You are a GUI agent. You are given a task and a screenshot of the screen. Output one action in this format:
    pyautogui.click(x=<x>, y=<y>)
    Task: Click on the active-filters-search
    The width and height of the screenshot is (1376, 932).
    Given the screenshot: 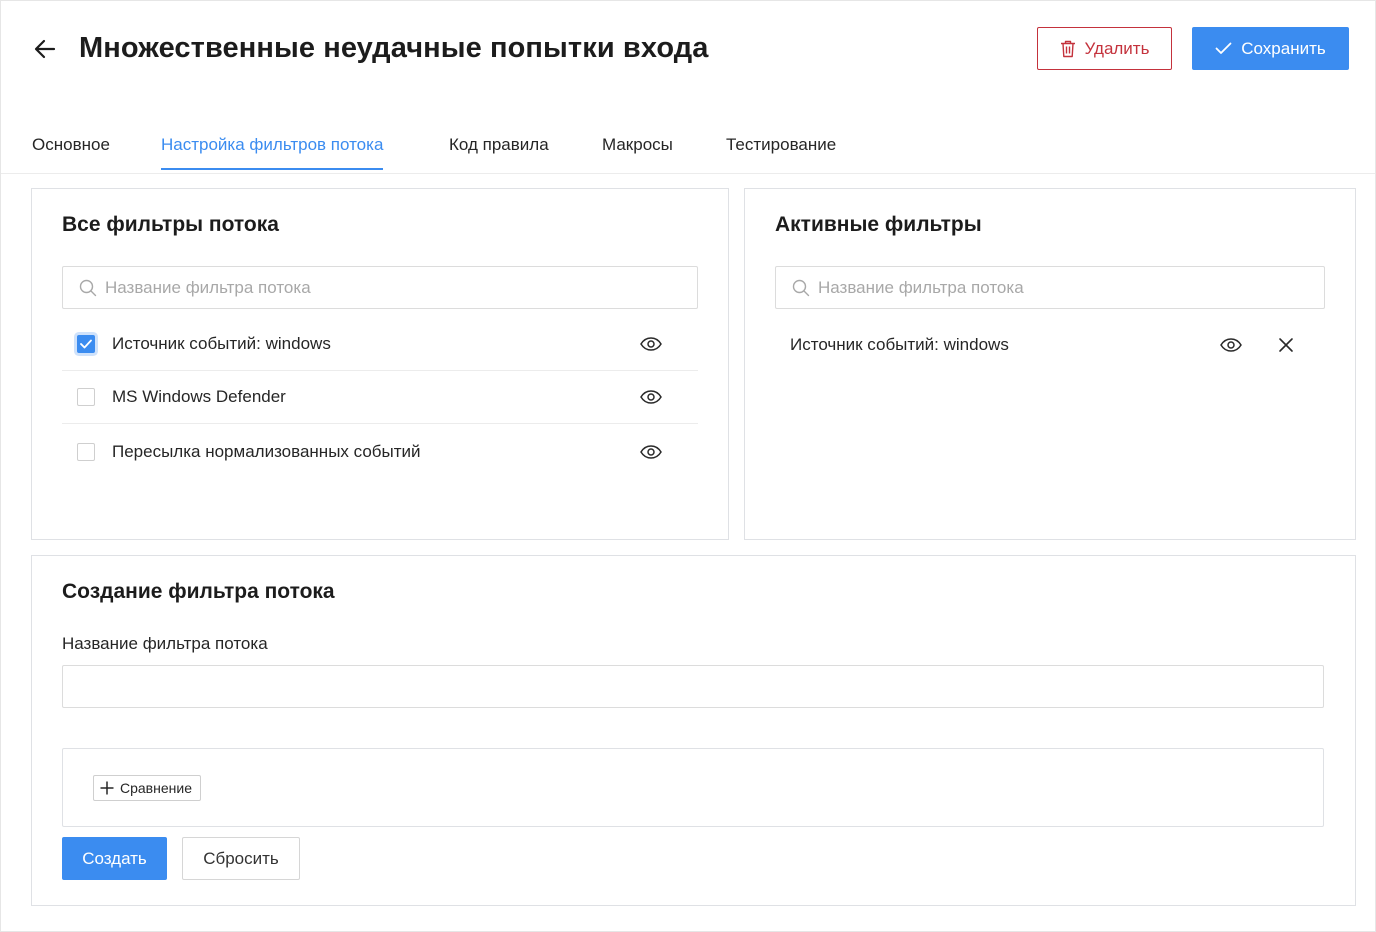 What is the action you would take?
    pyautogui.click(x=1050, y=287)
    